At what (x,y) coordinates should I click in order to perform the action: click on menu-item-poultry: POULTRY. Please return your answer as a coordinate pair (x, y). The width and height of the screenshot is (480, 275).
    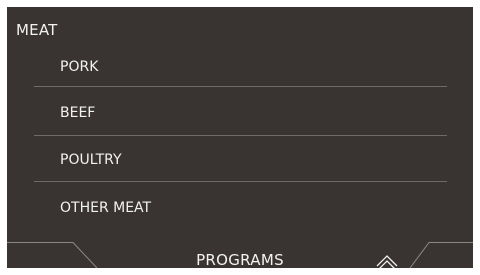
    Looking at the image, I should click on (91, 160).